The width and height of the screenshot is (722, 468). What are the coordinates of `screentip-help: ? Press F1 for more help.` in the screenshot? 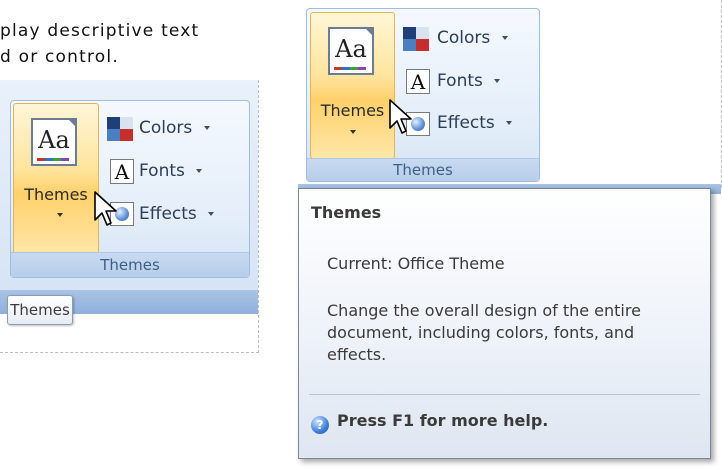 It's located at (429, 422).